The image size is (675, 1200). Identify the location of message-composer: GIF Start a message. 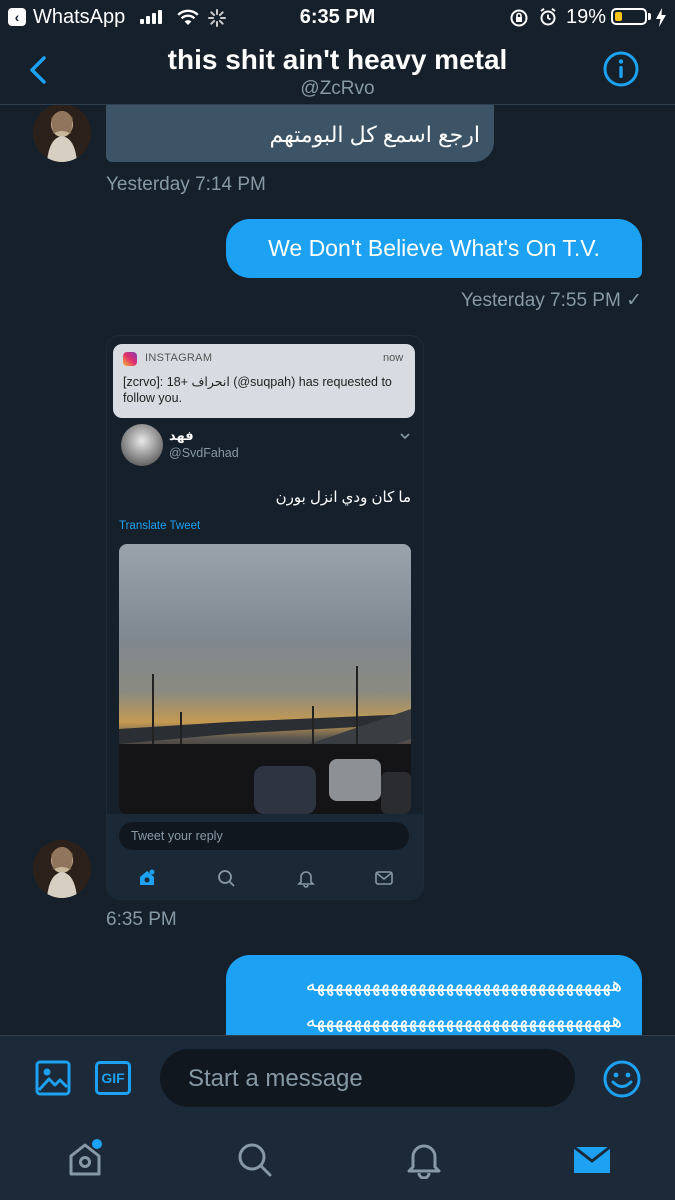
(337, 1078).